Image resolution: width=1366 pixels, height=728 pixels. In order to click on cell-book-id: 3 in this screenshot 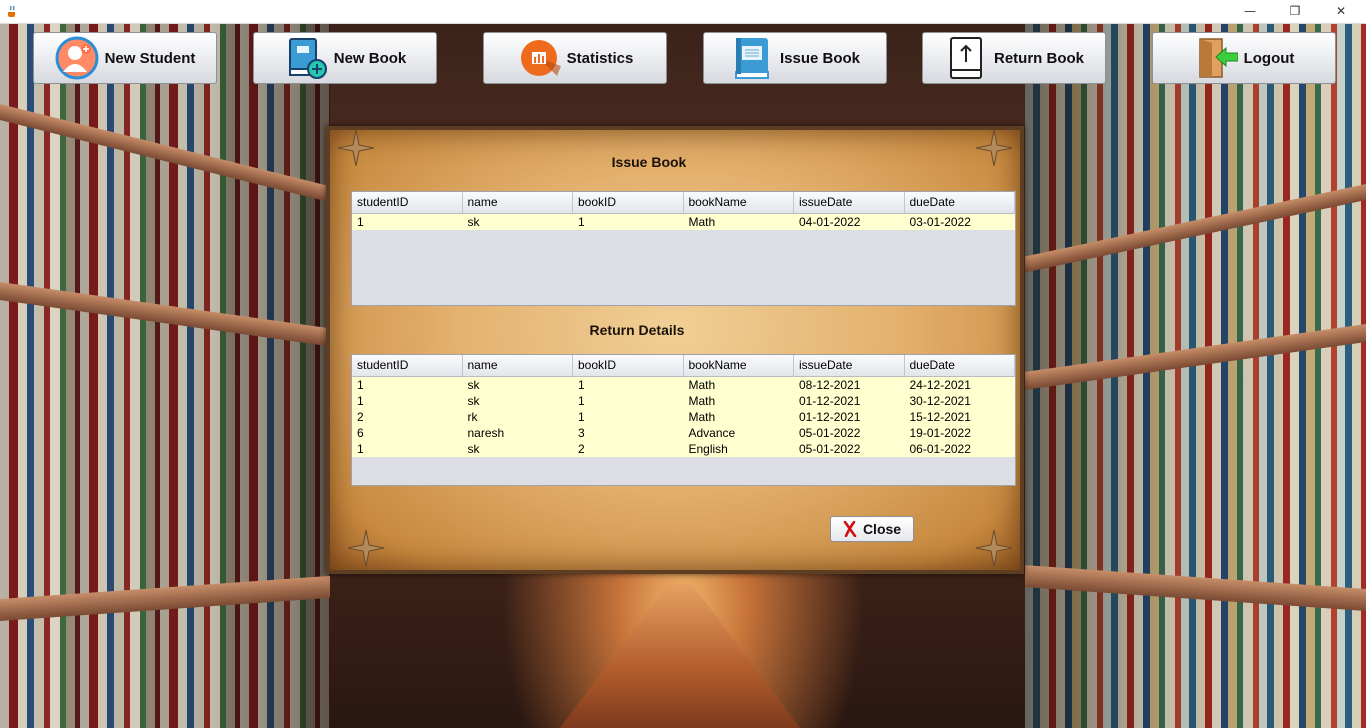, I will do `click(581, 433)`.